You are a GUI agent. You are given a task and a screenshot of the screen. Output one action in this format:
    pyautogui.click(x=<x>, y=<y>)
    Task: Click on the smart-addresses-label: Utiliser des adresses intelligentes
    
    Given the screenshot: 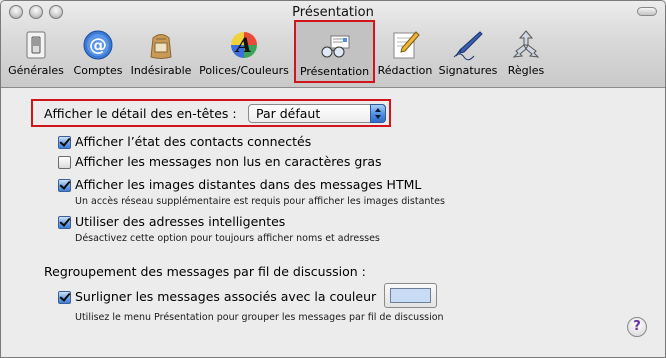 What is the action you would take?
    pyautogui.click(x=180, y=221)
    